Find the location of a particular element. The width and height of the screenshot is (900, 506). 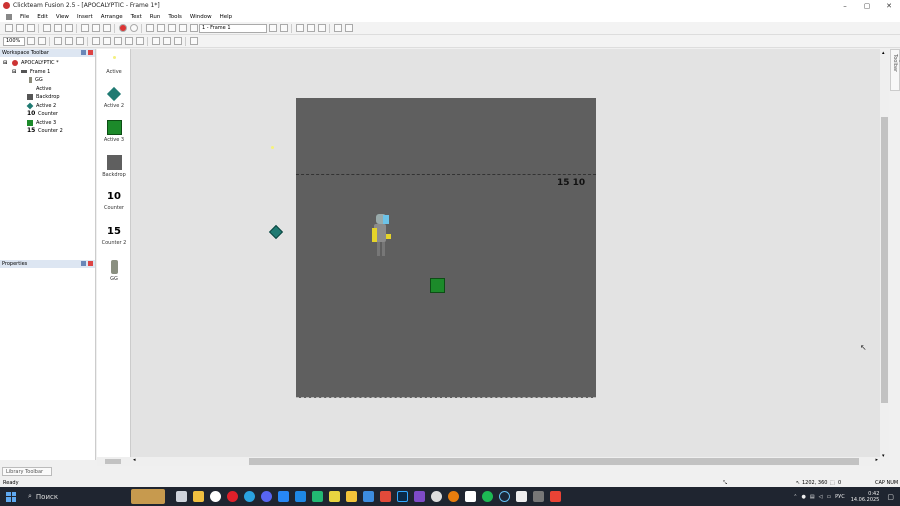

undo-icon is located at coordinates (84, 28).